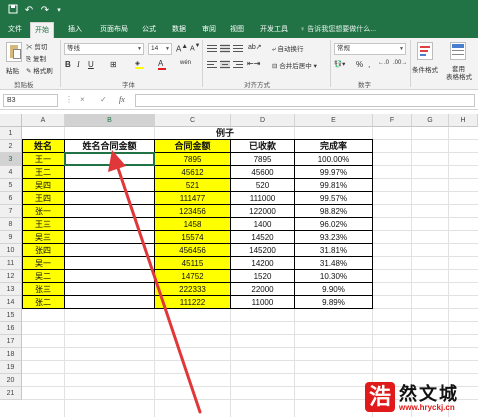 The width and height of the screenshot is (478, 417). I want to click on undo-icon: ↶, so click(29, 11).